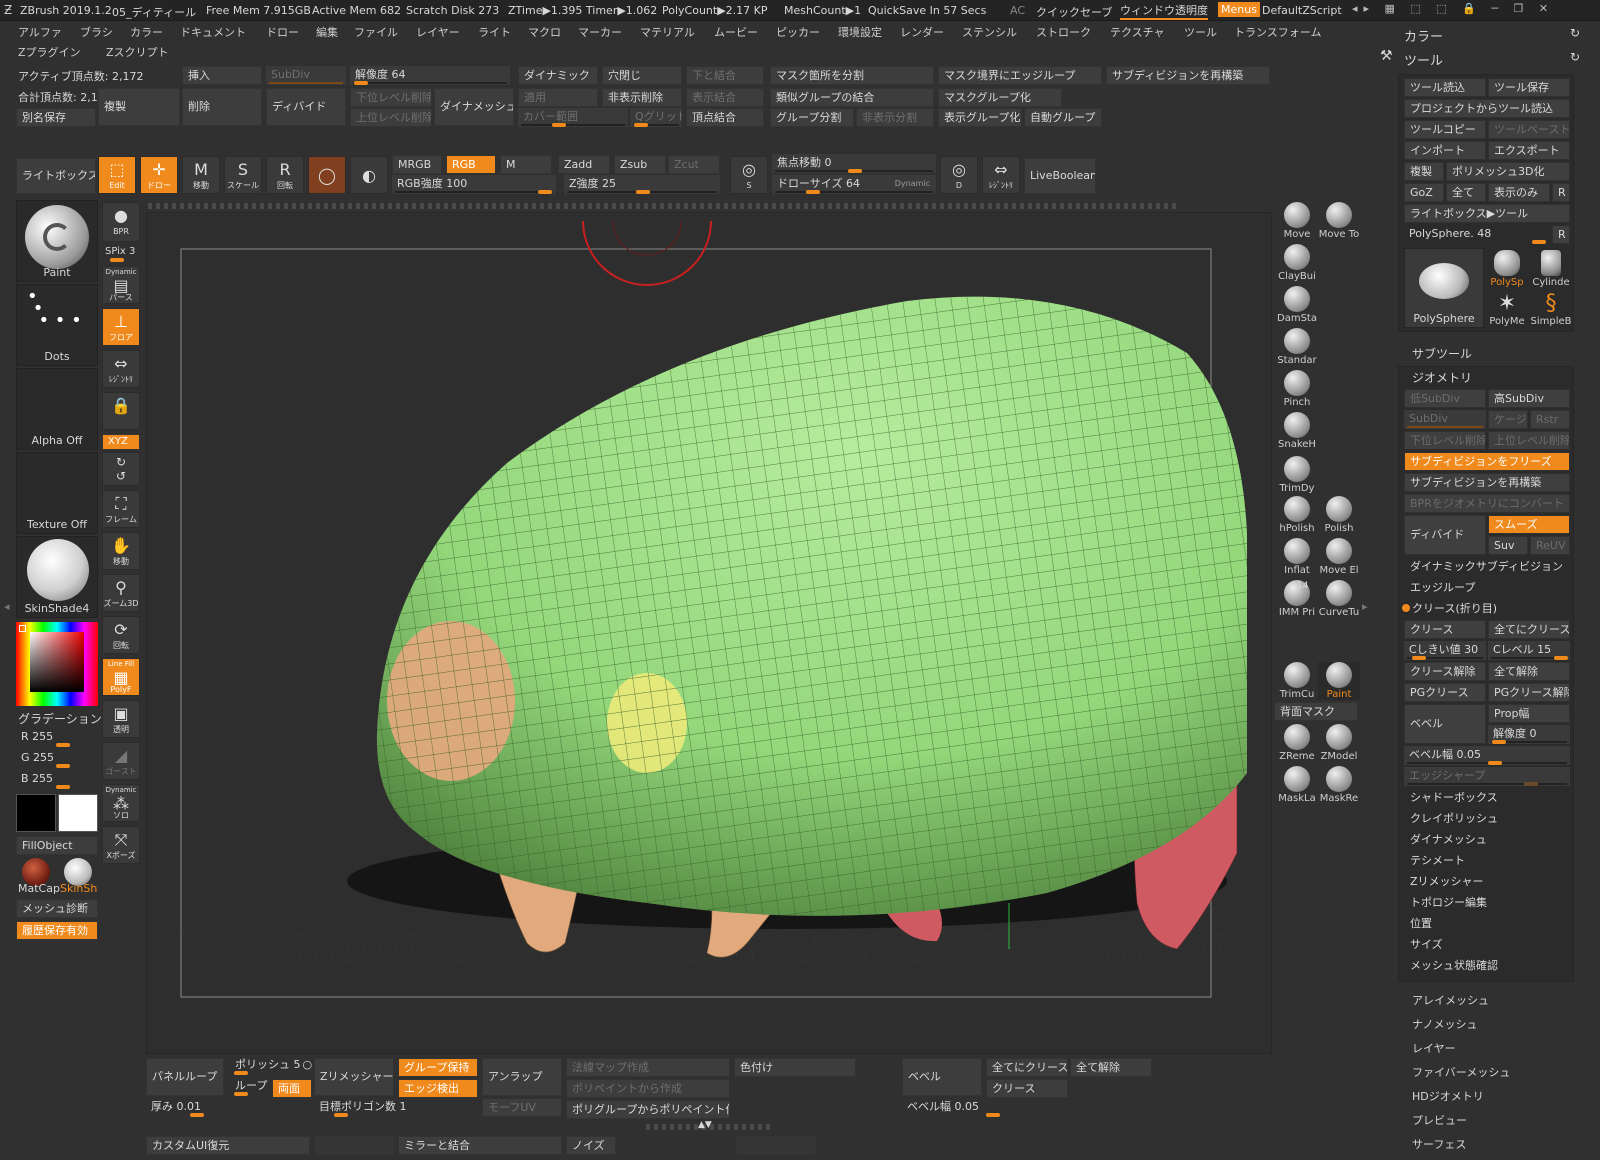 The image size is (1600, 1160). I want to click on pg-uncrease-button: PGクリース解除, so click(1529, 692).